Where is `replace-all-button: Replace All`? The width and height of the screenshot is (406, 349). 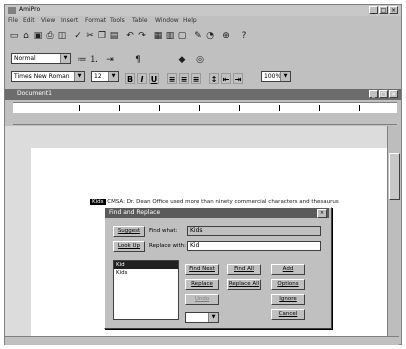
replace-all-button: Replace All is located at coordinates (244, 284).